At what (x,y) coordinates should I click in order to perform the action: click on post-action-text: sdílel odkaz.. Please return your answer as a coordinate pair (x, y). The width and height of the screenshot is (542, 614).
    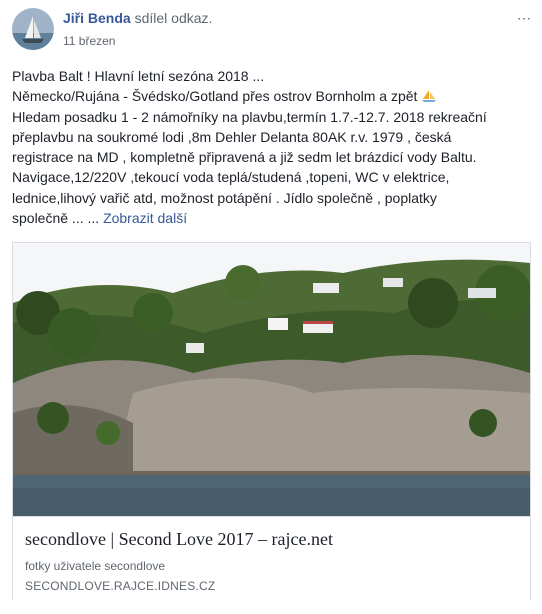
    Looking at the image, I should click on (173, 18).